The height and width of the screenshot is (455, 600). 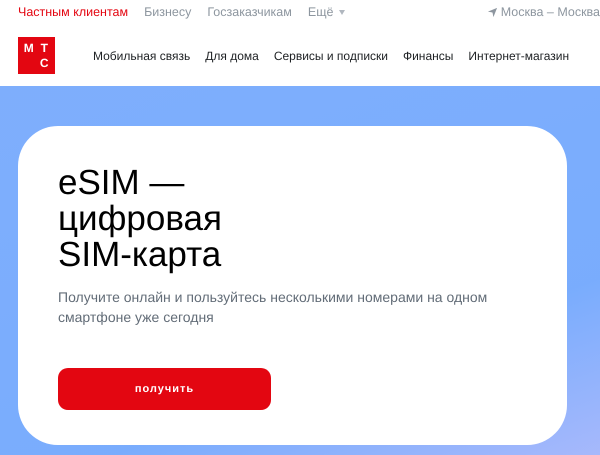 What do you see at coordinates (492, 12) in the screenshot?
I see `location-arrow-icon` at bounding box center [492, 12].